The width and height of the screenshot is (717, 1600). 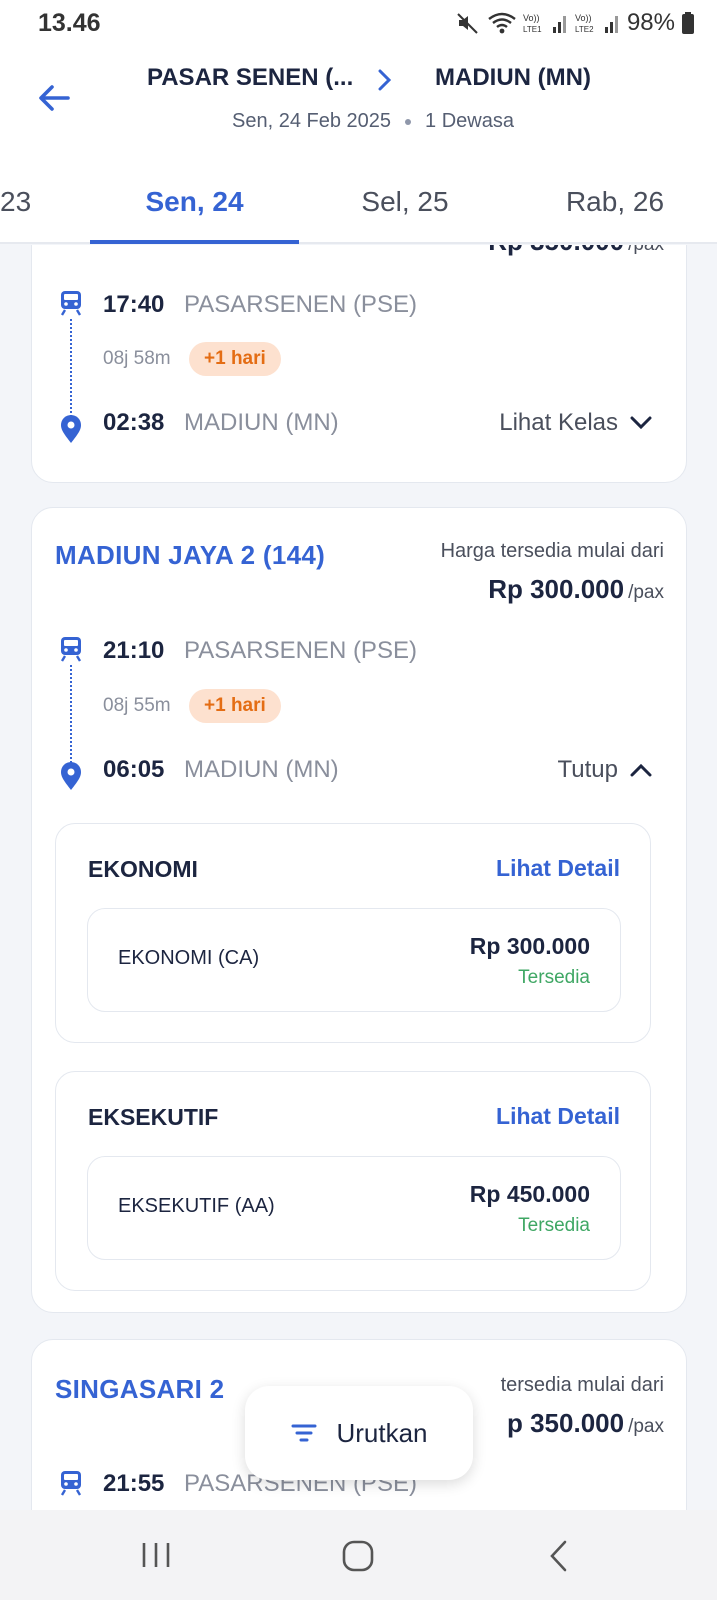 I want to click on subclass-name: EKSEKUTIF (AA), so click(x=196, y=1206).